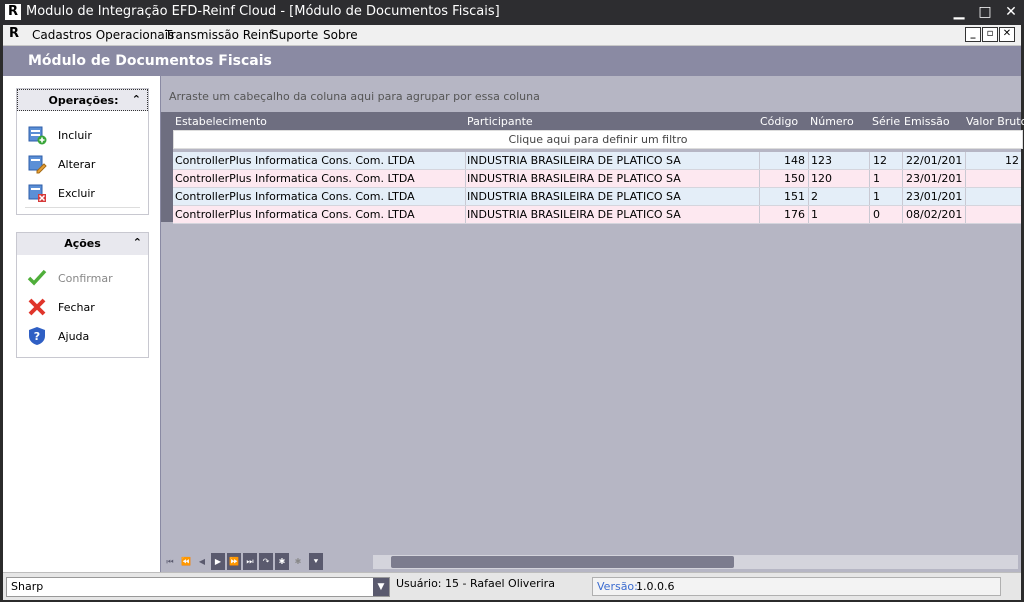 The image size is (1024, 602). Describe the element at coordinates (37, 164) in the screenshot. I see `edit-document-icon` at that location.